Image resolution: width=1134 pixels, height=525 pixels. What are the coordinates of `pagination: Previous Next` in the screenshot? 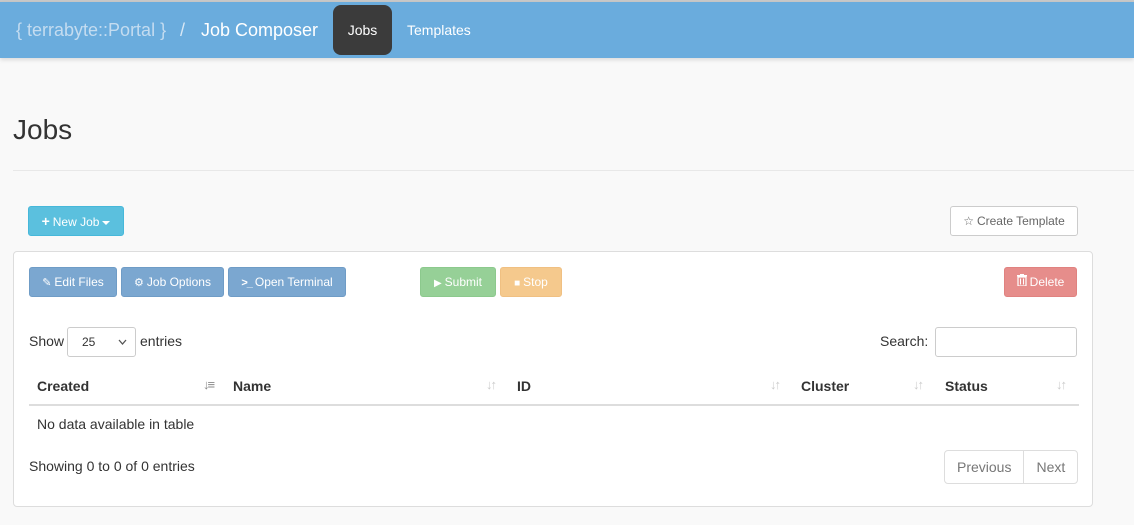 It's located at (1011, 467).